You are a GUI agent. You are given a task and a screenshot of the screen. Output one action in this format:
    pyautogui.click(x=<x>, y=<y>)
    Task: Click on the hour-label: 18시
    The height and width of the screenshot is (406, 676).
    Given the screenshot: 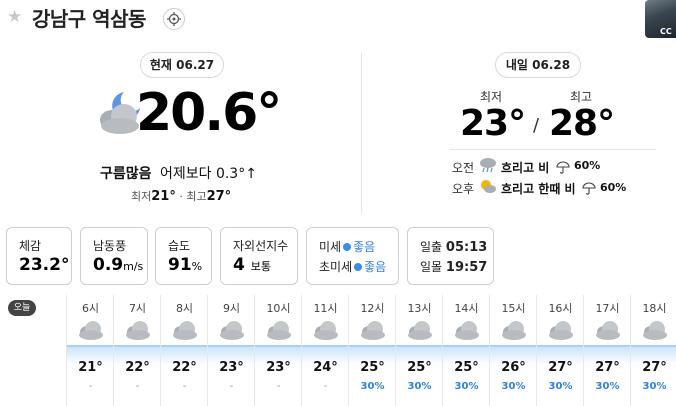 What is the action you would take?
    pyautogui.click(x=654, y=308)
    